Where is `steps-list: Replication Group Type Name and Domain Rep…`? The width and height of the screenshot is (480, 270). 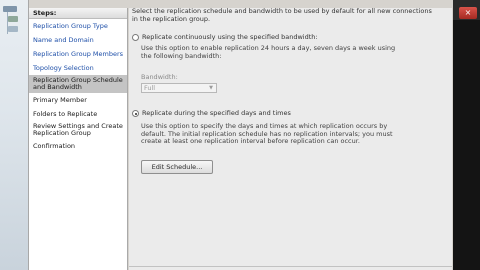 steps-list: Replication Group Type Name and Domain Rep… is located at coordinates (78, 86).